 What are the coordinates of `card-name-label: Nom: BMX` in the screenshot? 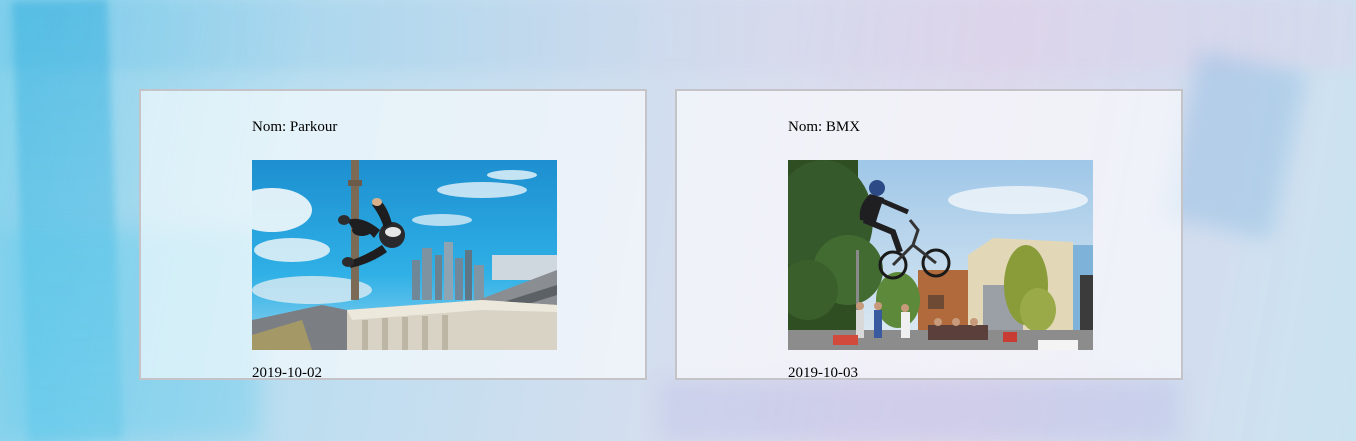 It's located at (824, 127).